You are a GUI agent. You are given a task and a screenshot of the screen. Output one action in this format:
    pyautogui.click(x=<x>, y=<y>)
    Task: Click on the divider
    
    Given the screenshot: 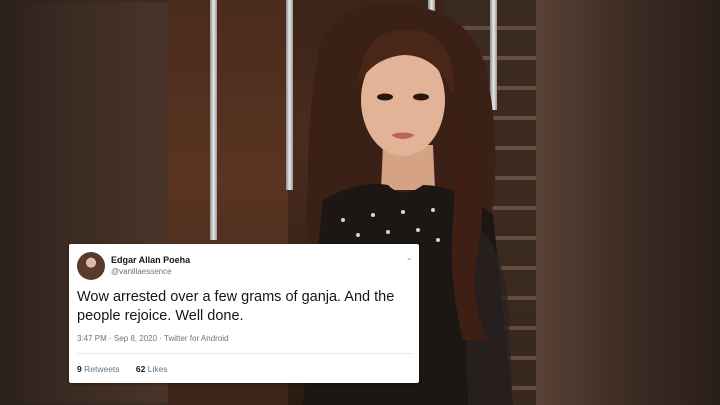 What is the action you would take?
    pyautogui.click(x=245, y=353)
    